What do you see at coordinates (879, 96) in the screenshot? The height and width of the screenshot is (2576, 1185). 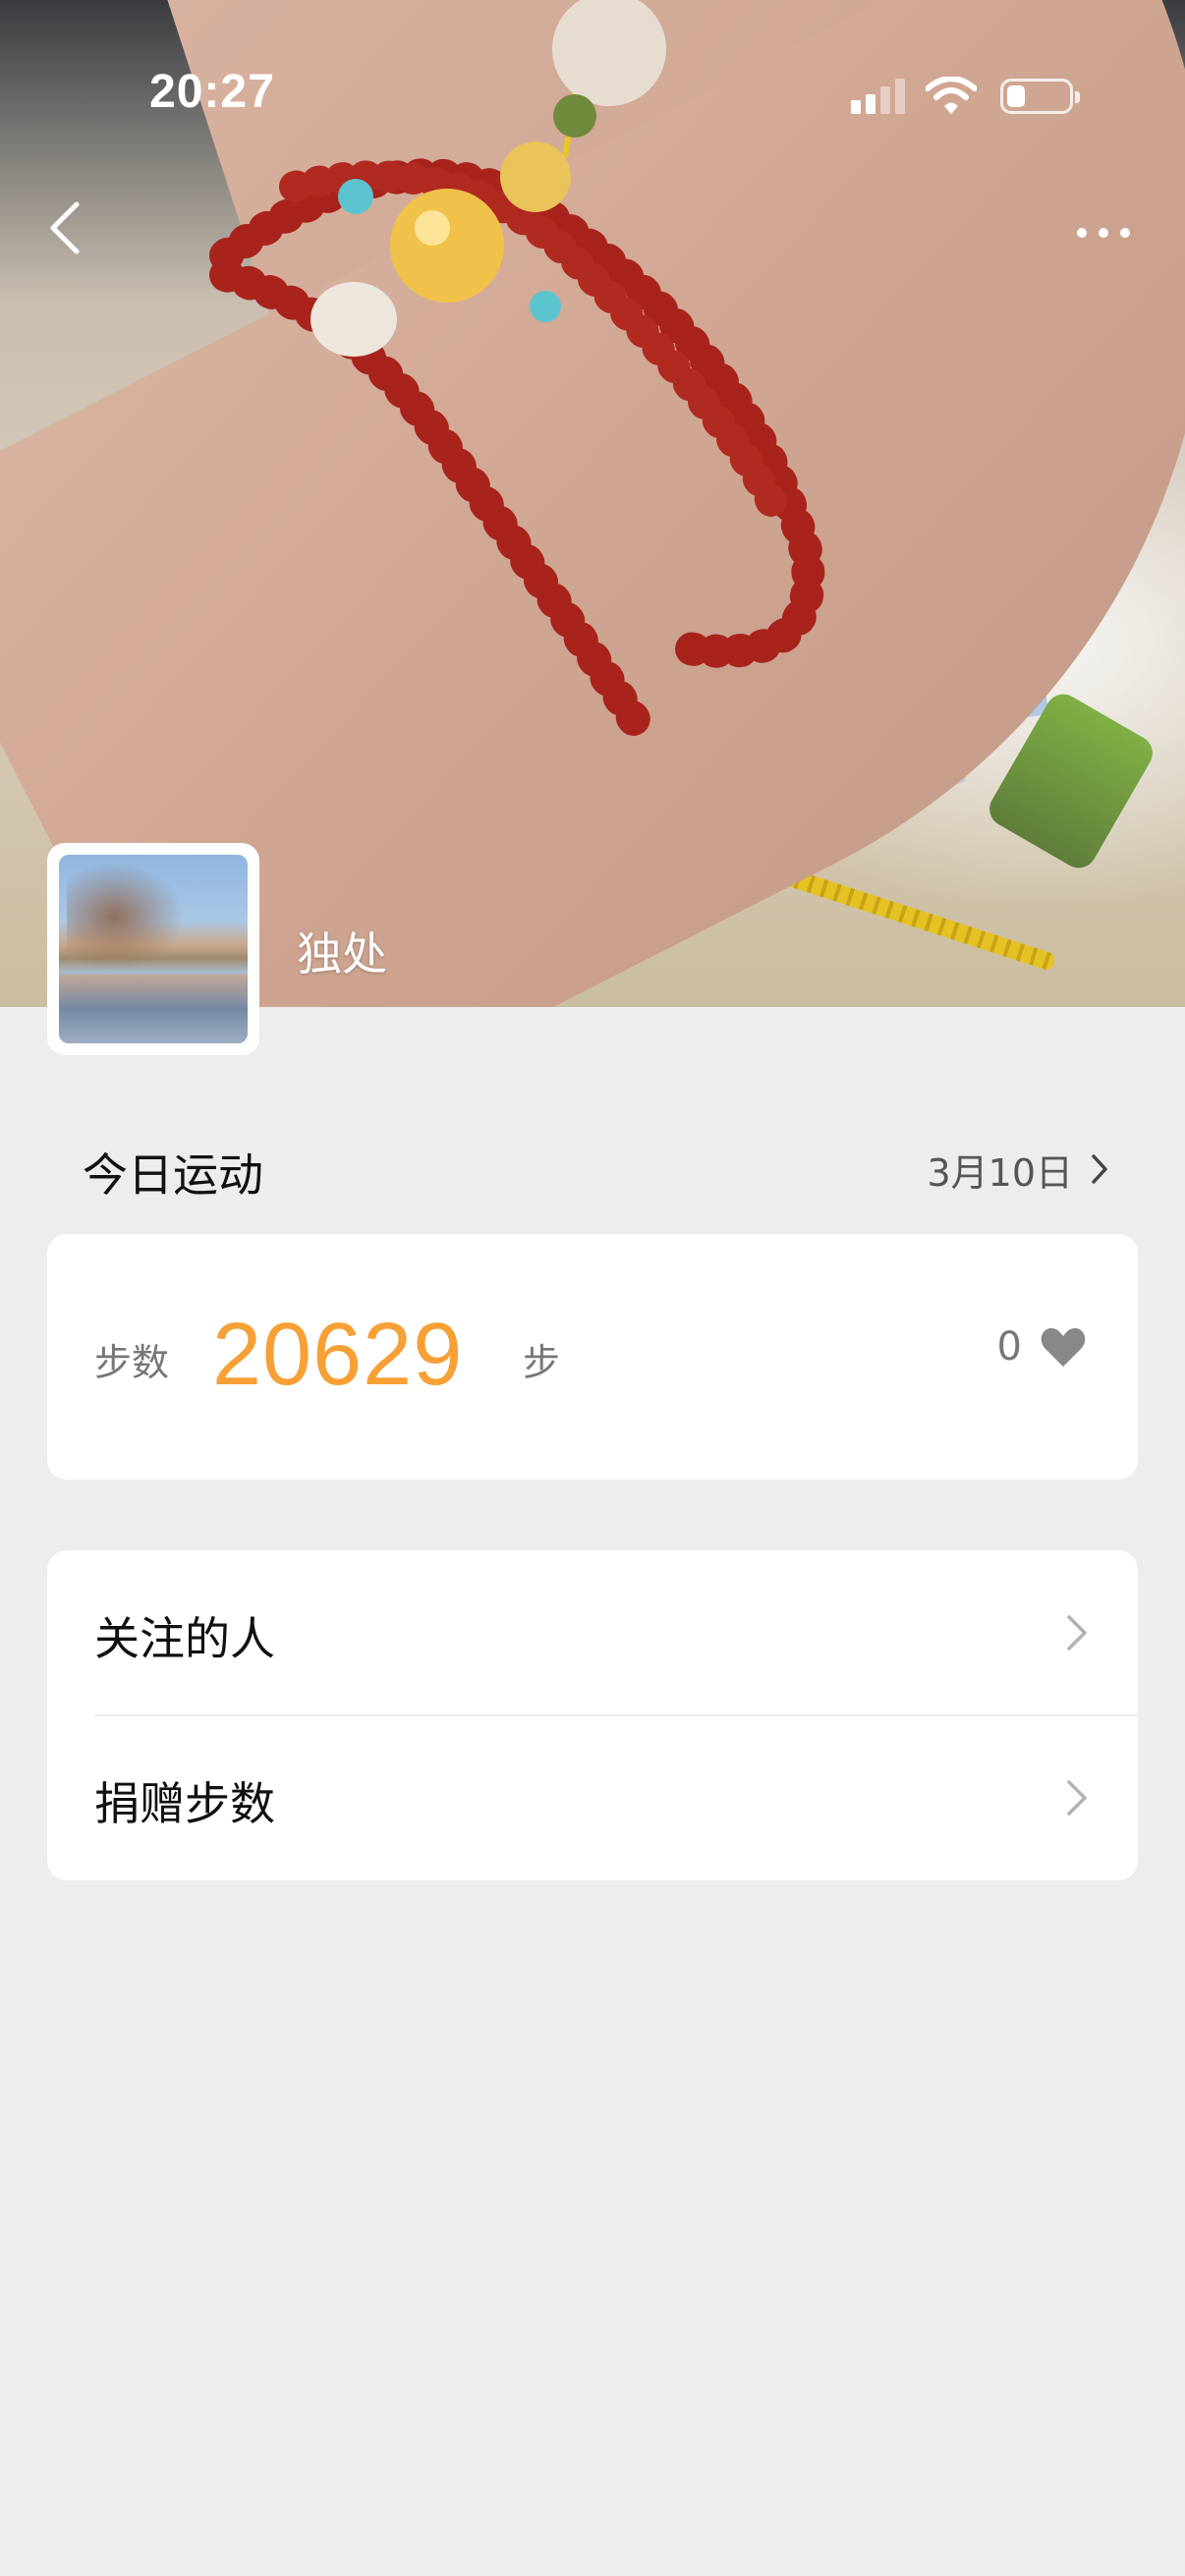 I see `cellular-signal-icon` at bounding box center [879, 96].